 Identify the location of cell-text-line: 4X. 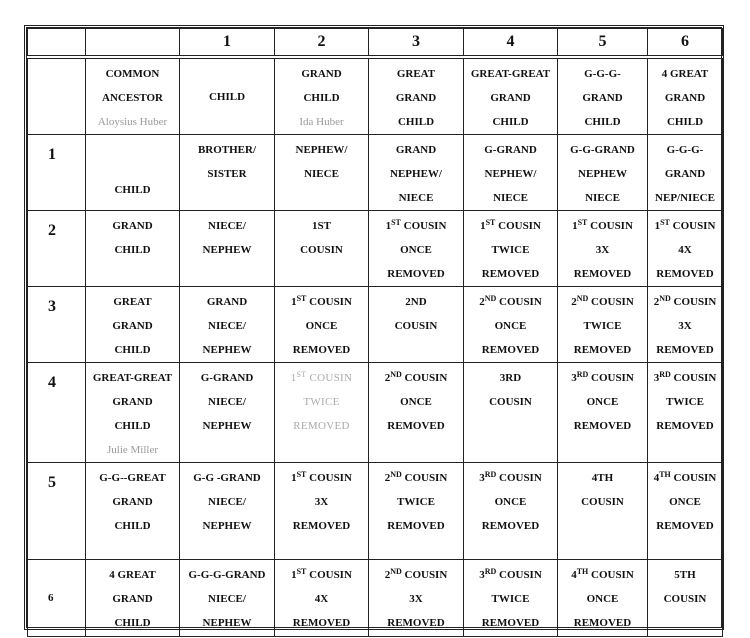
(685, 250).